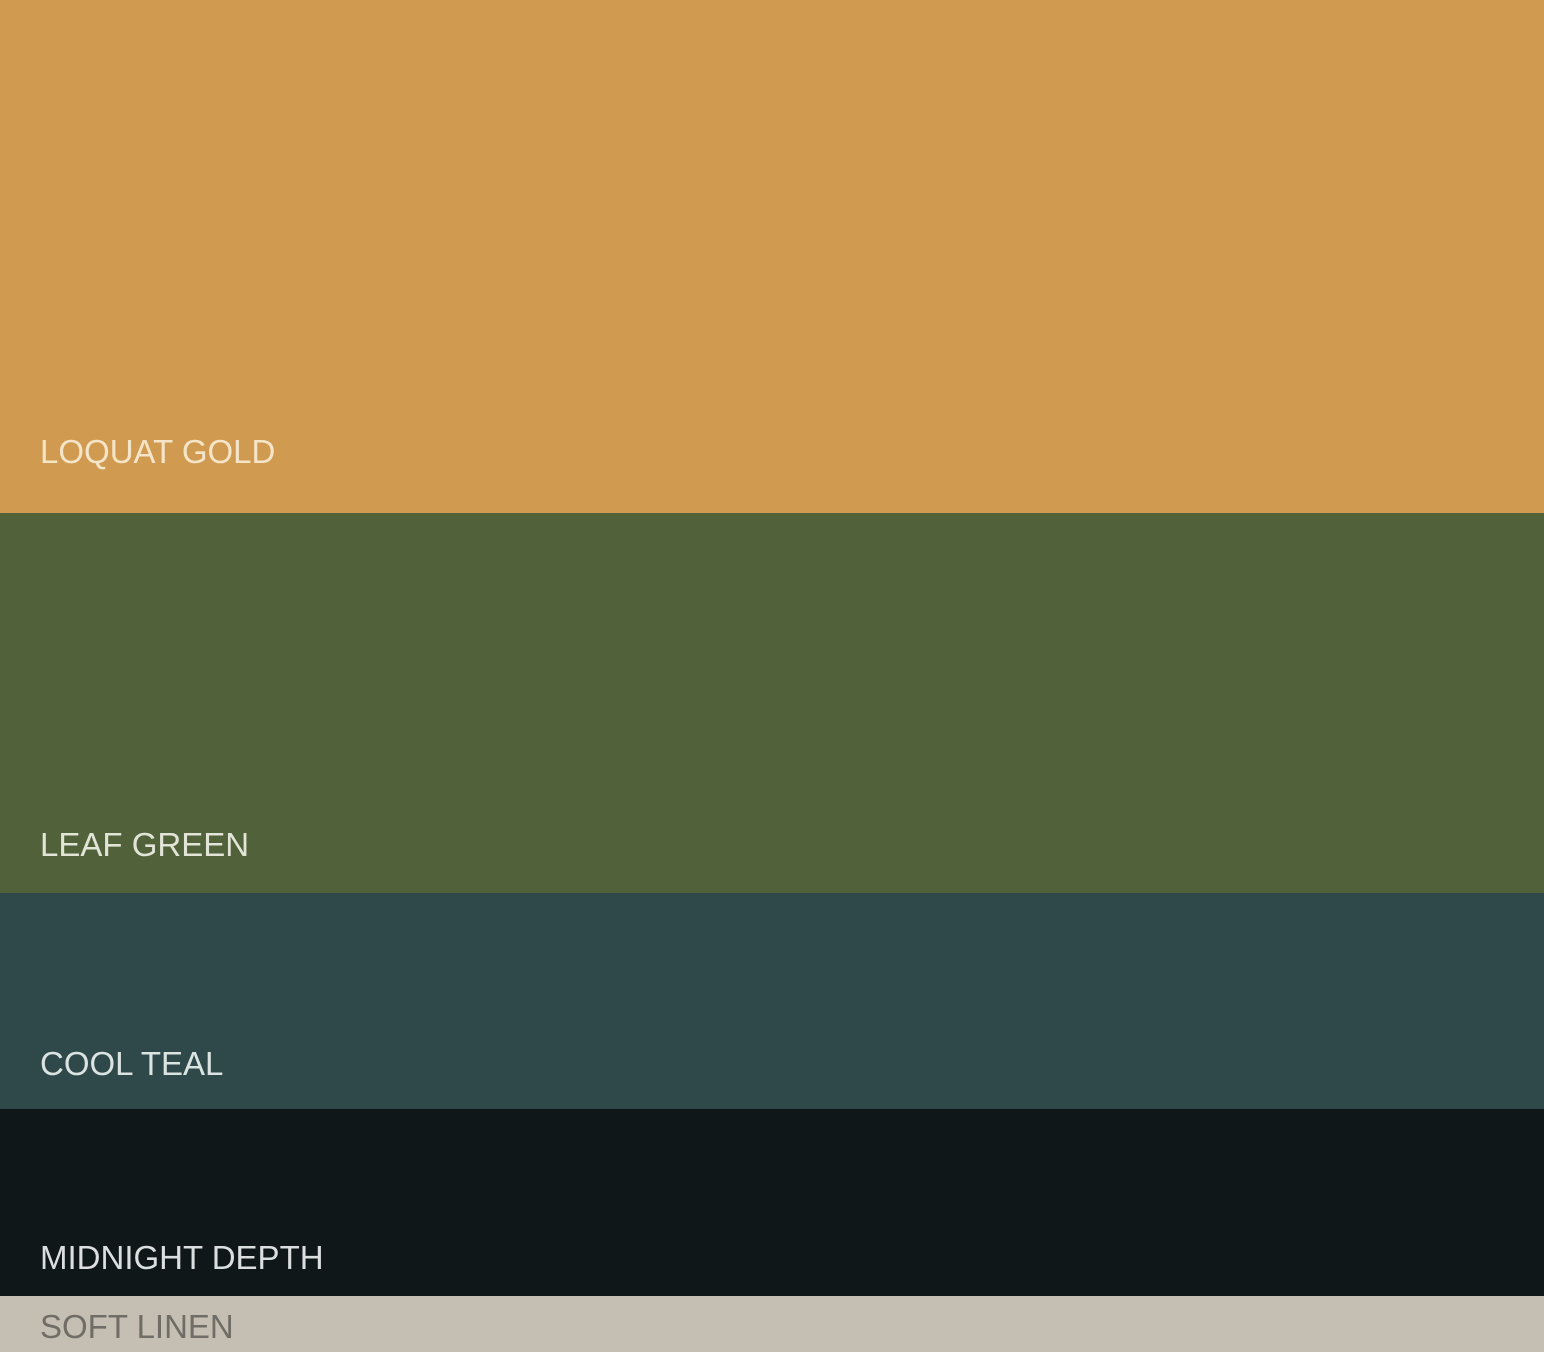 This screenshot has width=1544, height=1352. What do you see at coordinates (158, 451) in the screenshot?
I see `swatch-label: LOQUAT GOLD` at bounding box center [158, 451].